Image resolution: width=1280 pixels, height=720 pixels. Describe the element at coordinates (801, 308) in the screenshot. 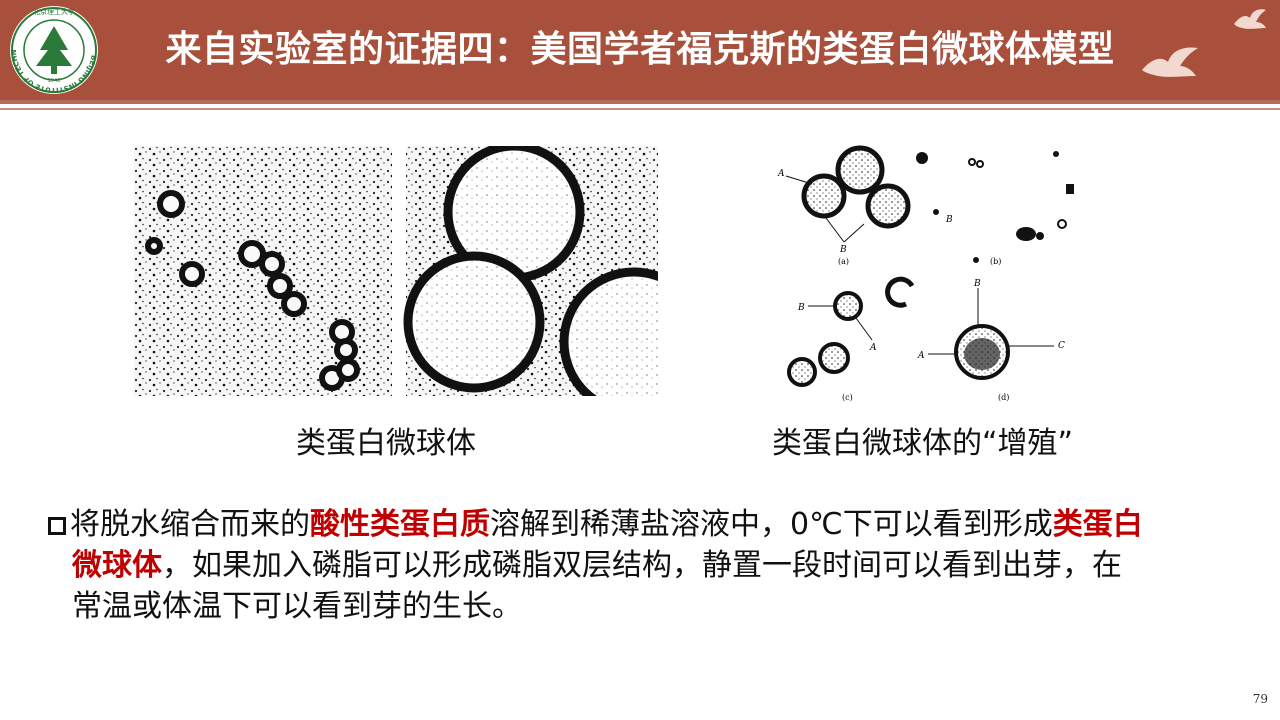

I see `label-c-A: B` at that location.